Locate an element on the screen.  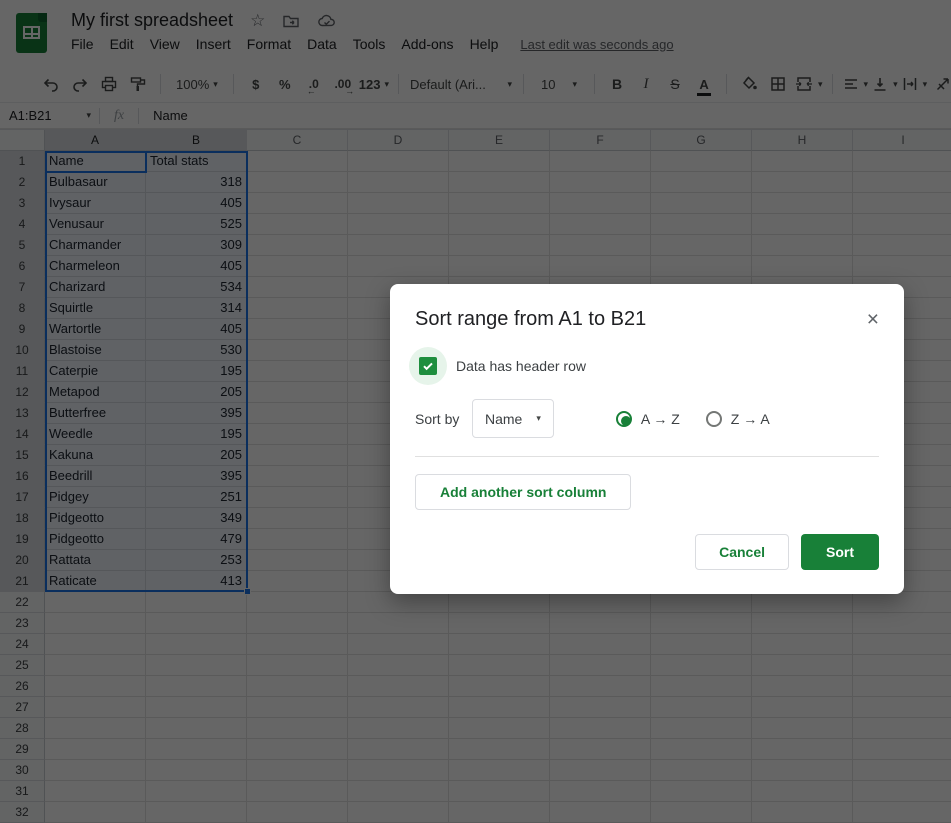
close-icon: × is located at coordinates (873, 319).